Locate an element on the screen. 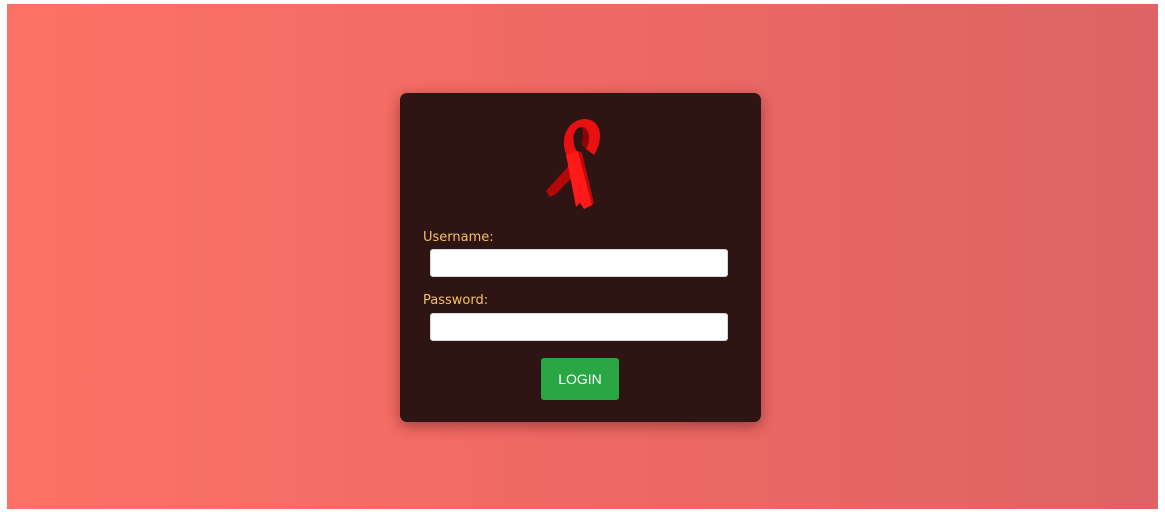 This screenshot has width=1165, height=512. password-label: Password: is located at coordinates (456, 300).